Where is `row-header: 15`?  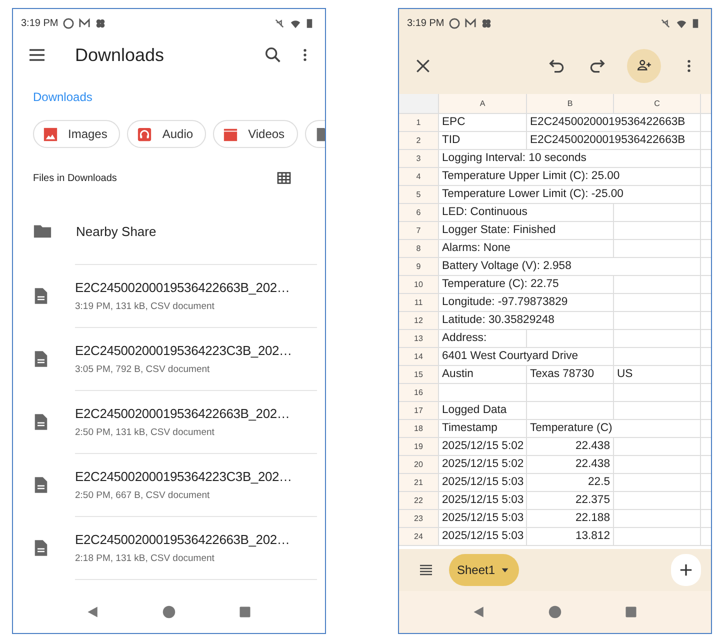 row-header: 15 is located at coordinates (419, 375).